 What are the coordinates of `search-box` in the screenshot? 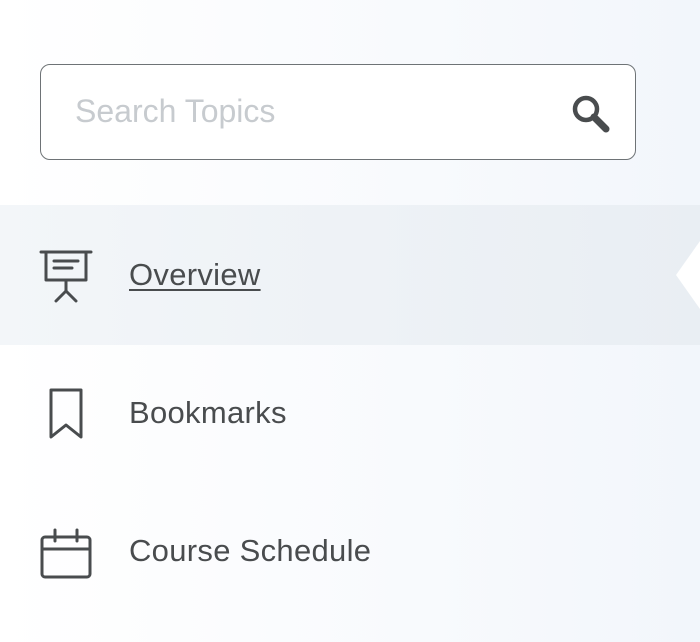 It's located at (338, 112).